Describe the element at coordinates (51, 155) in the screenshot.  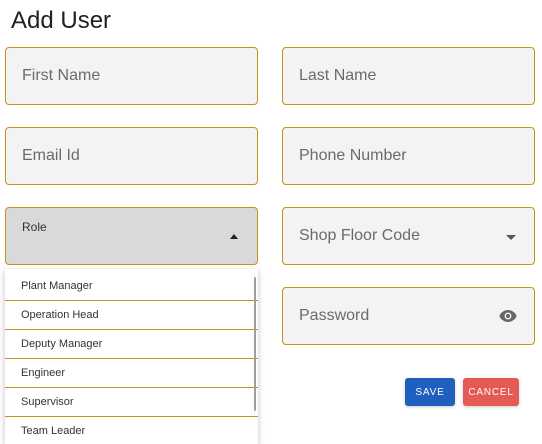
I see `email-placeholder: Email Id` at that location.